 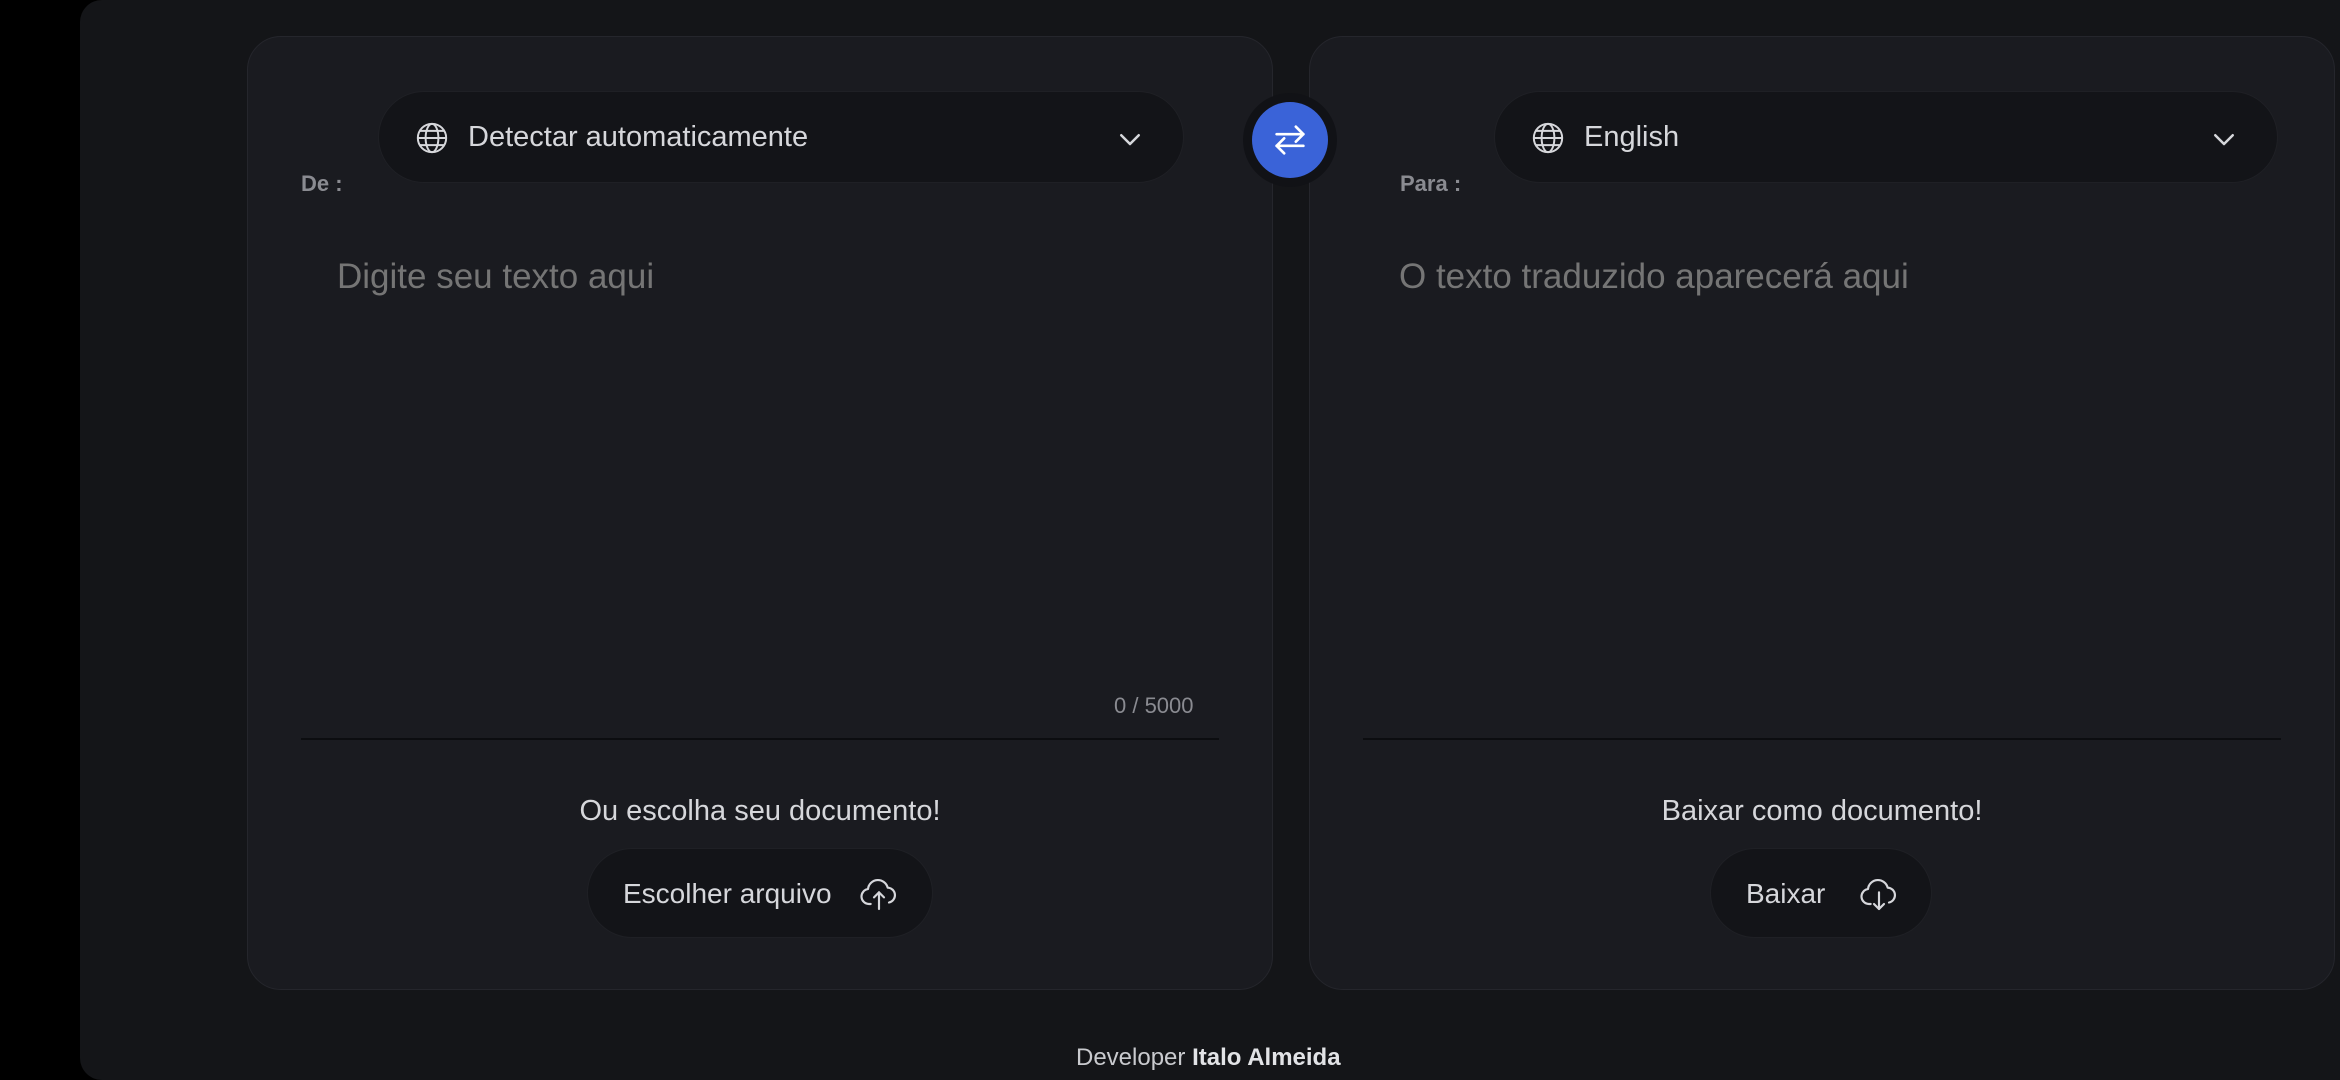 What do you see at coordinates (878, 894) in the screenshot?
I see `cloud-upload-icon` at bounding box center [878, 894].